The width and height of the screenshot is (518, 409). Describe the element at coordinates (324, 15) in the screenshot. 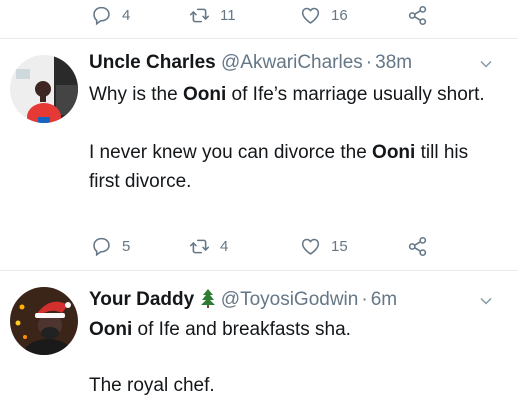

I see `like-button: 16` at that location.